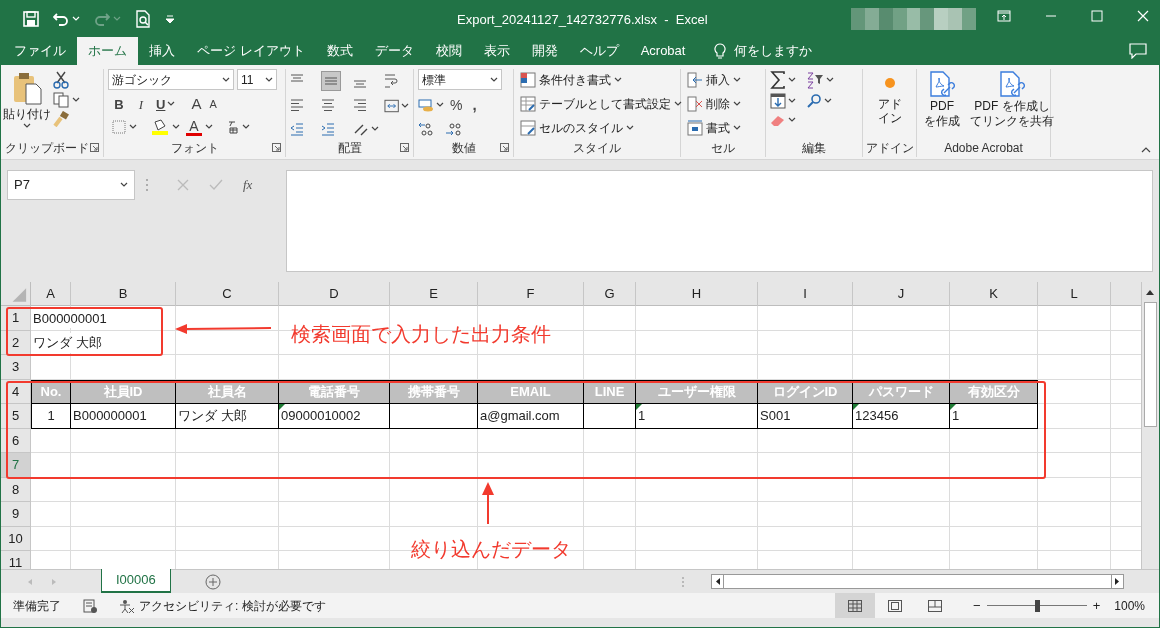 This screenshot has width=1160, height=628. I want to click on ribbon-tab: データ, so click(394, 51).